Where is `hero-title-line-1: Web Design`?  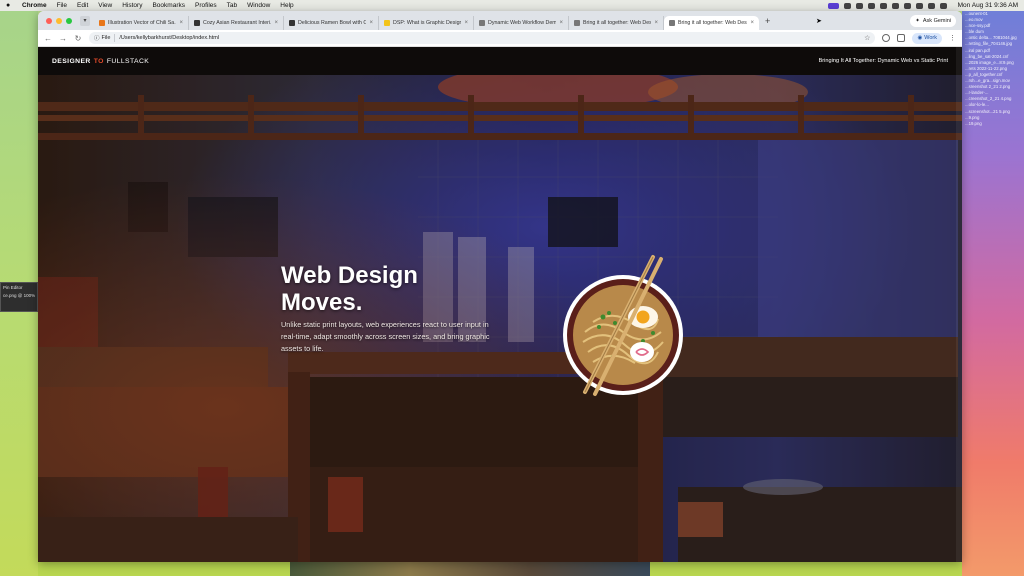 hero-title-line-1: Web Design is located at coordinates (349, 275).